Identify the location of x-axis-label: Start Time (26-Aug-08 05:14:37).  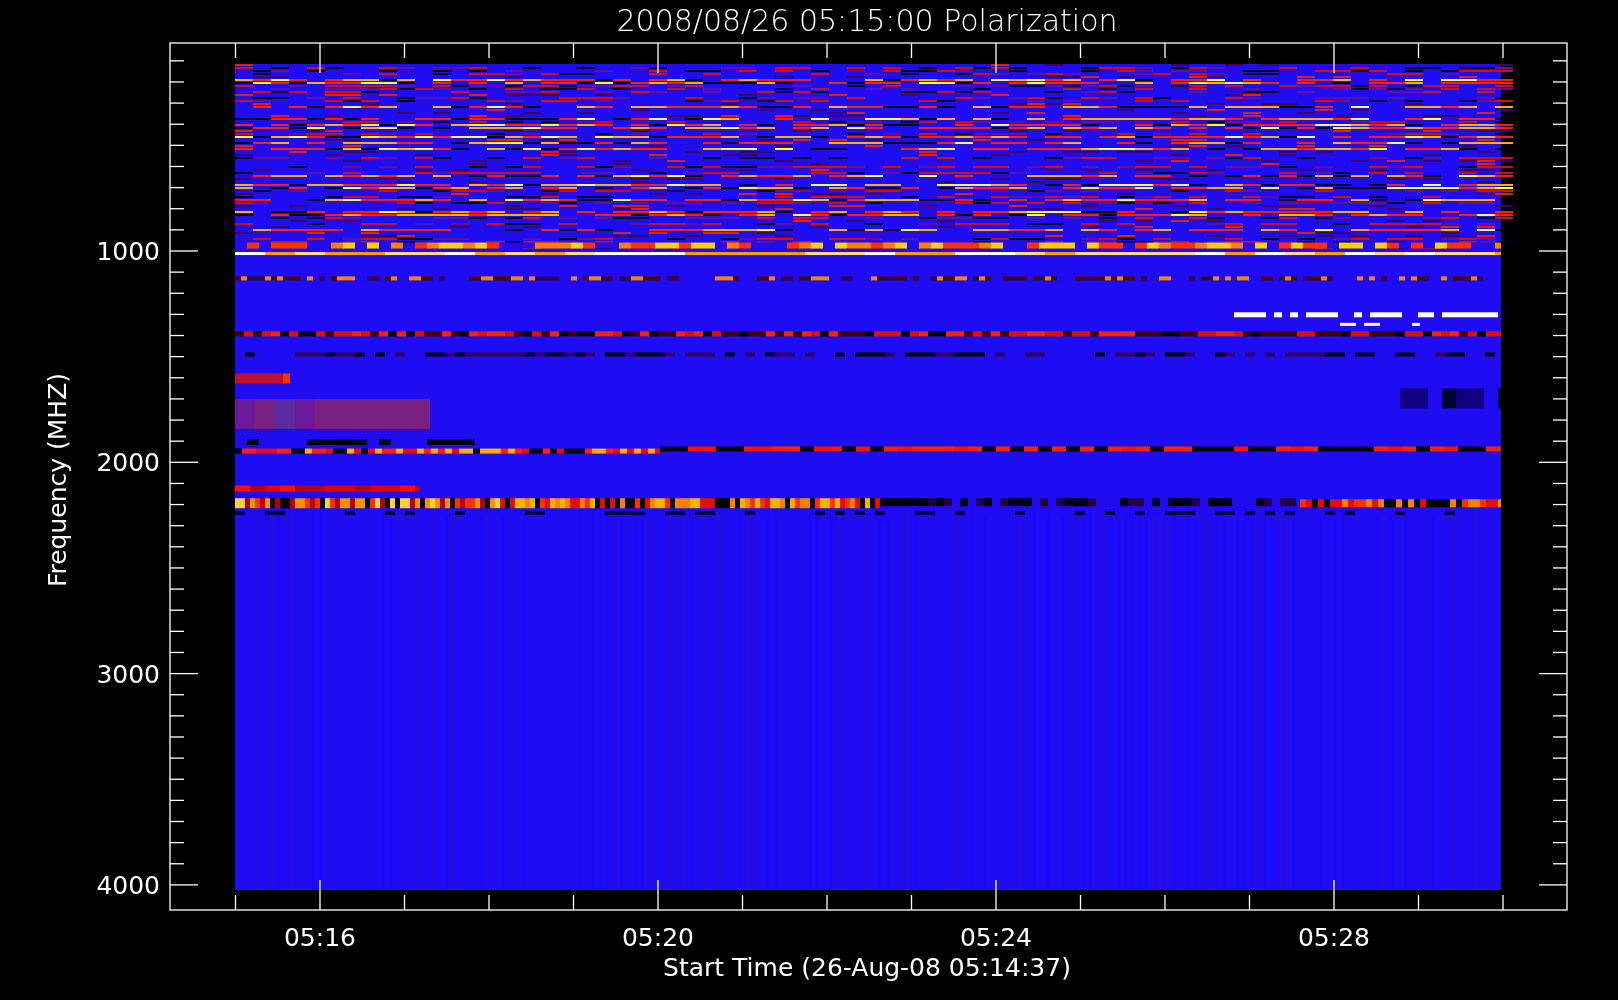
(867, 967).